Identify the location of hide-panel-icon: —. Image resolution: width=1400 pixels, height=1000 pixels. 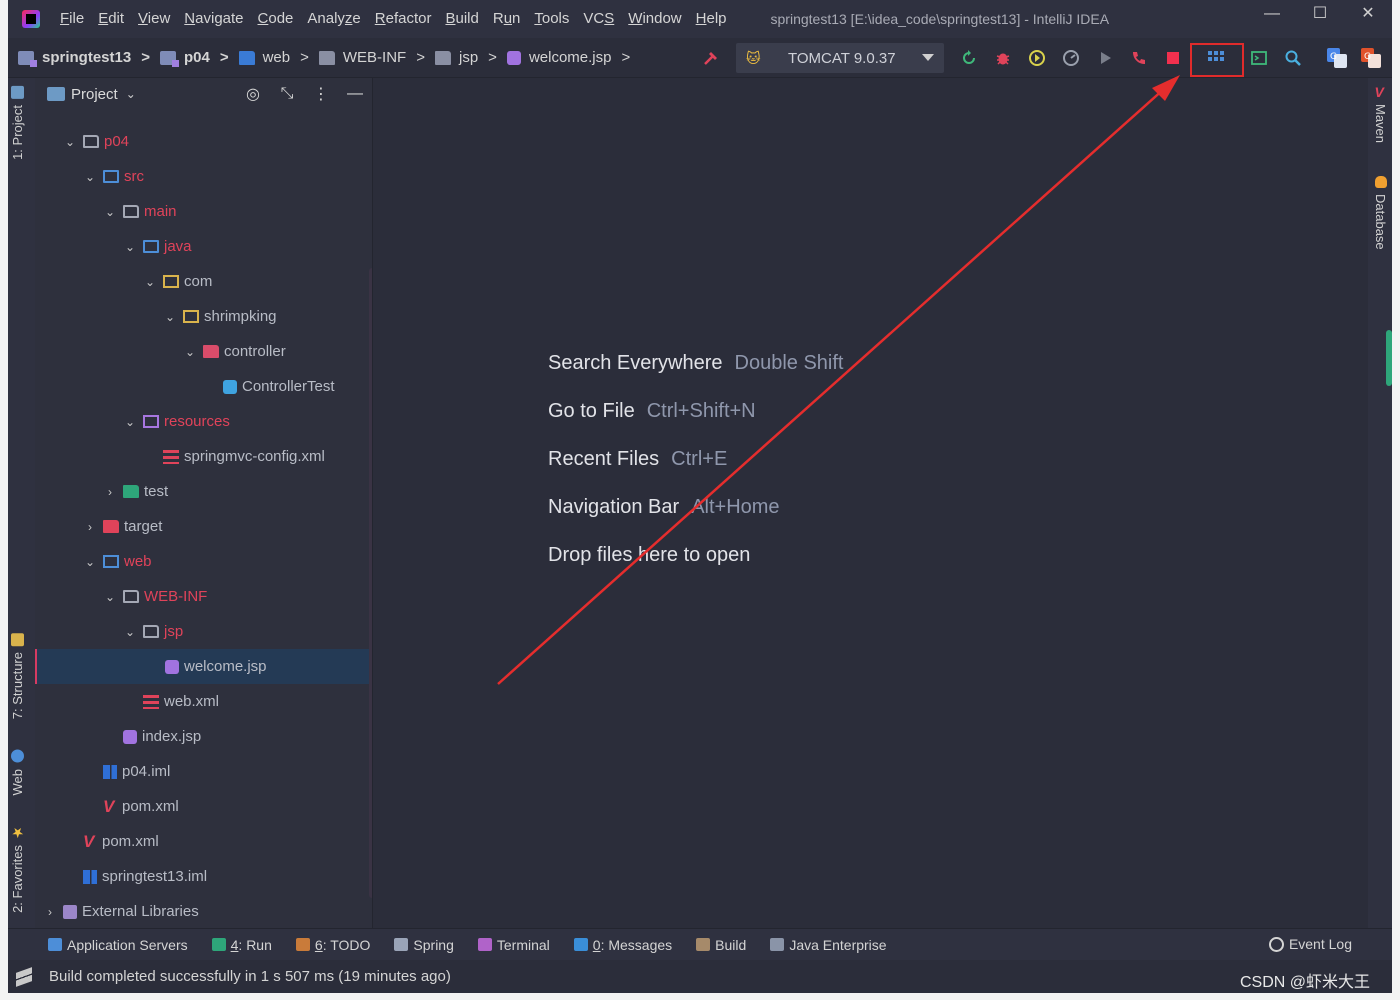
(355, 94).